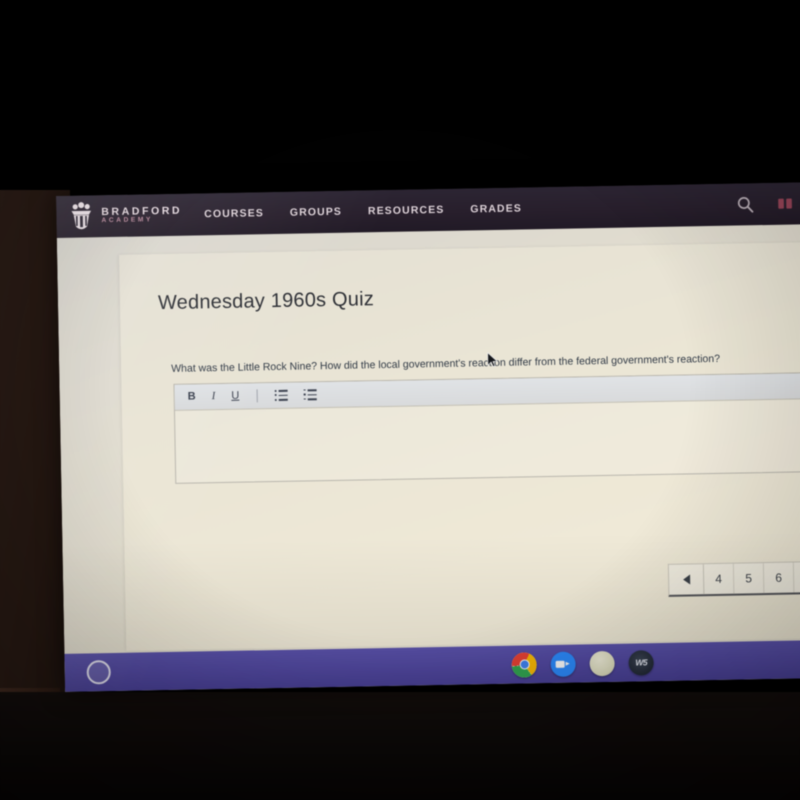  I want to click on dark-app-icon: W5, so click(641, 662).